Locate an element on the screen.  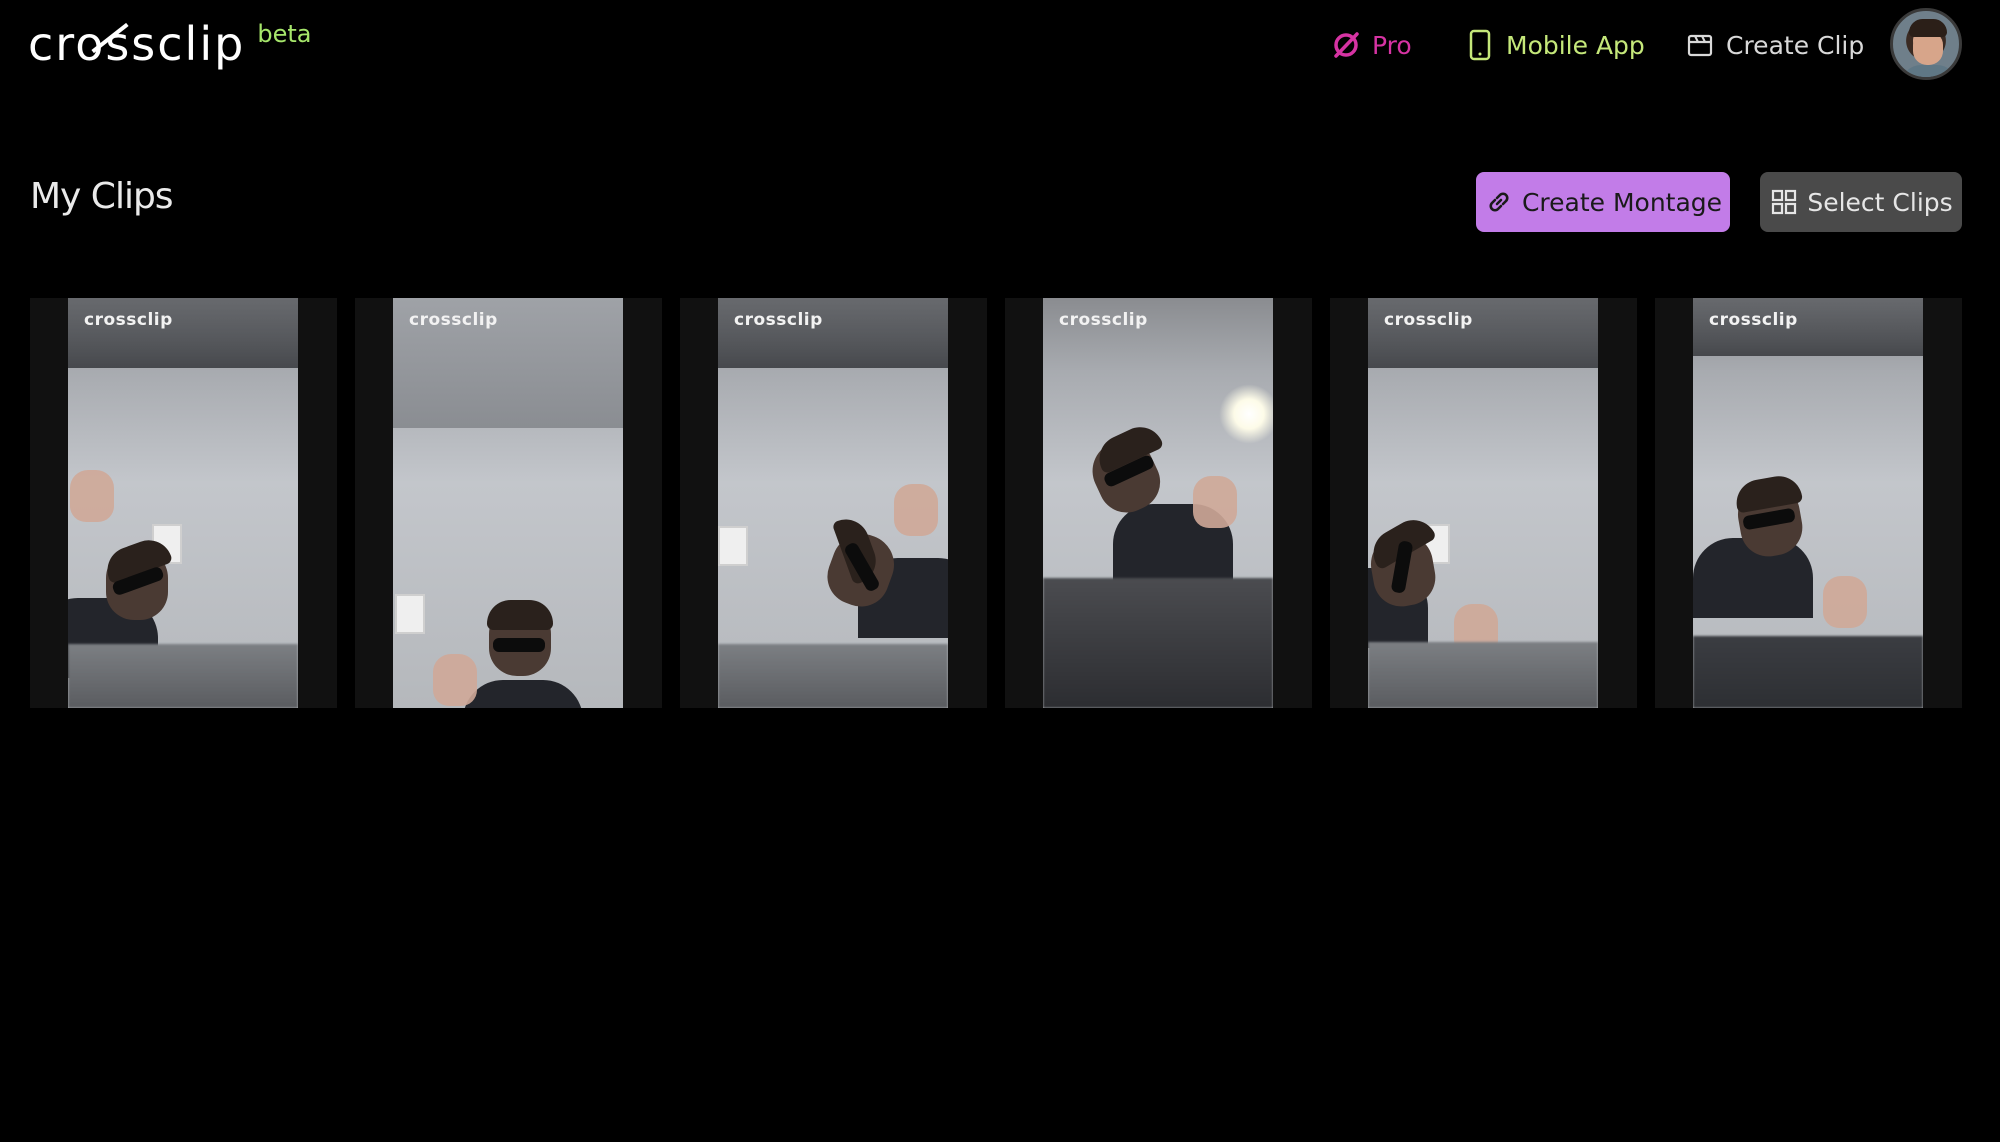
create-montage-button: Create Montage is located at coordinates (1603, 202).